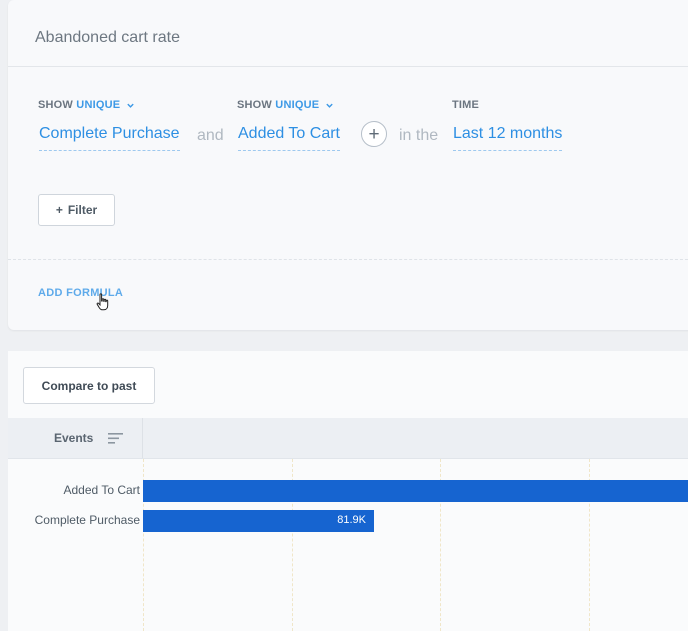 The image size is (688, 631). I want to click on measure2-event-chip: Added To Cart, so click(289, 138).